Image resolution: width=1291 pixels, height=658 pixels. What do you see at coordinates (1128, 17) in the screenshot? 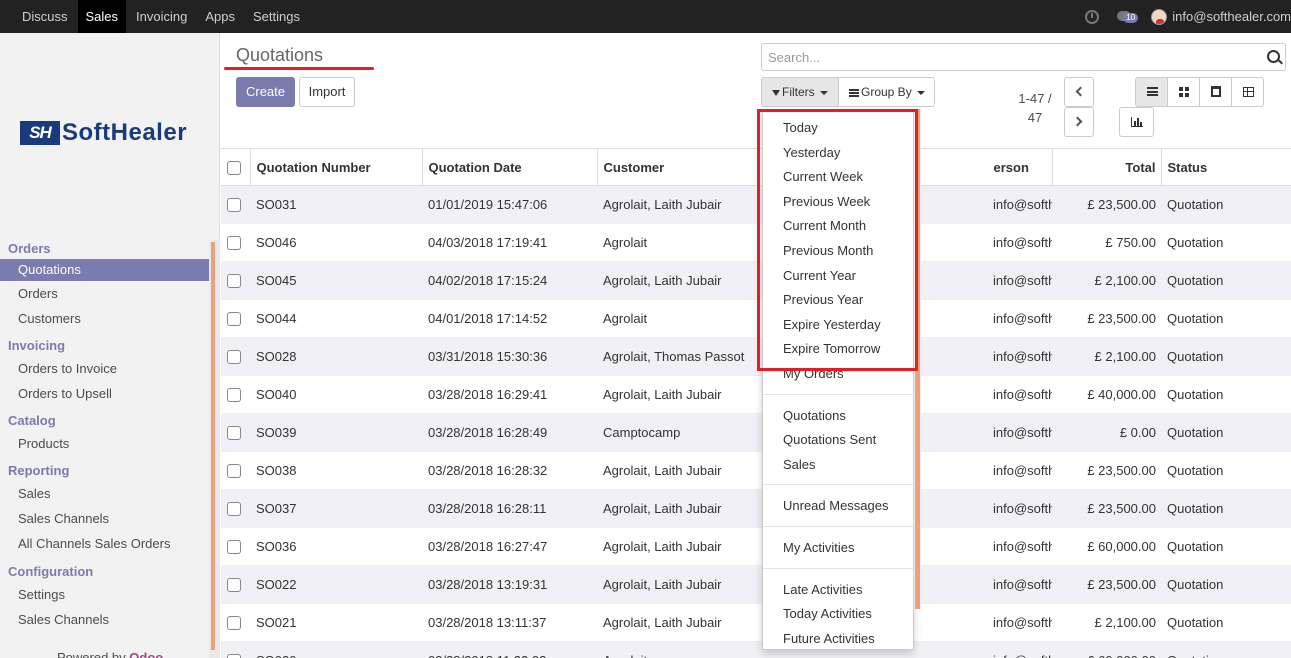
I see `messages-icon: 10` at bounding box center [1128, 17].